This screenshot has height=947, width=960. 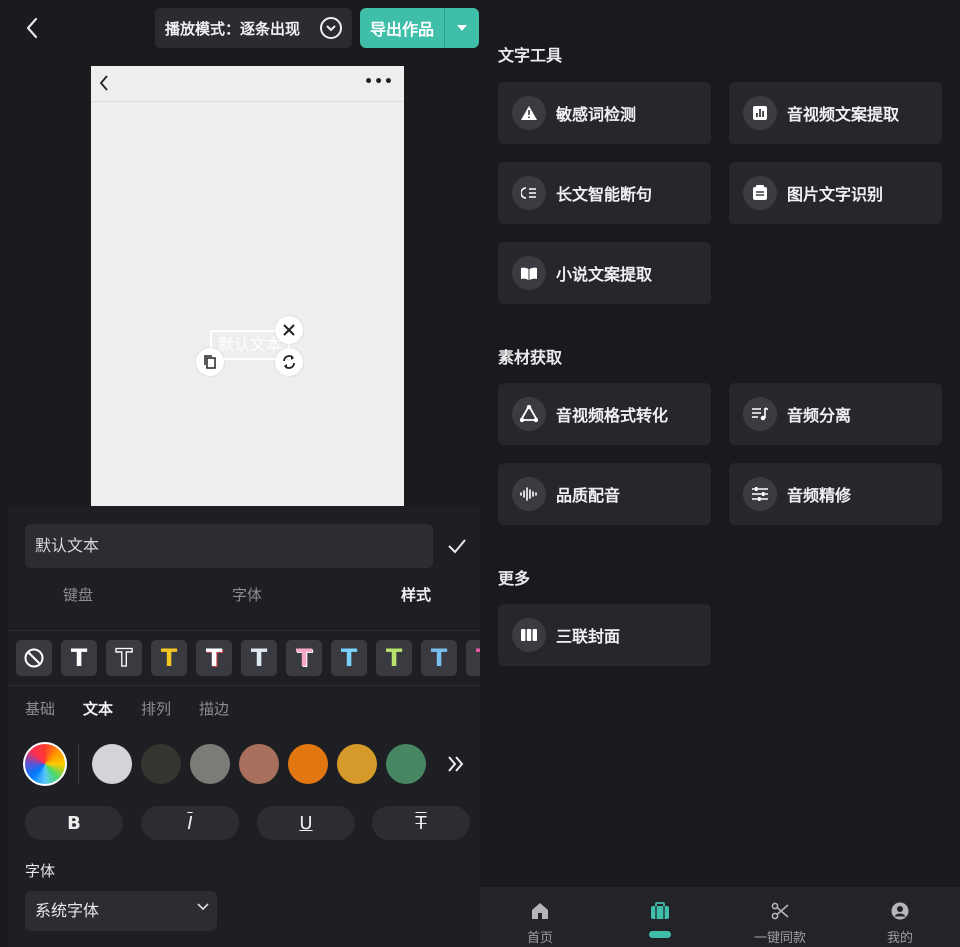 I want to click on tool-label: 品质配音, so click(x=588, y=495).